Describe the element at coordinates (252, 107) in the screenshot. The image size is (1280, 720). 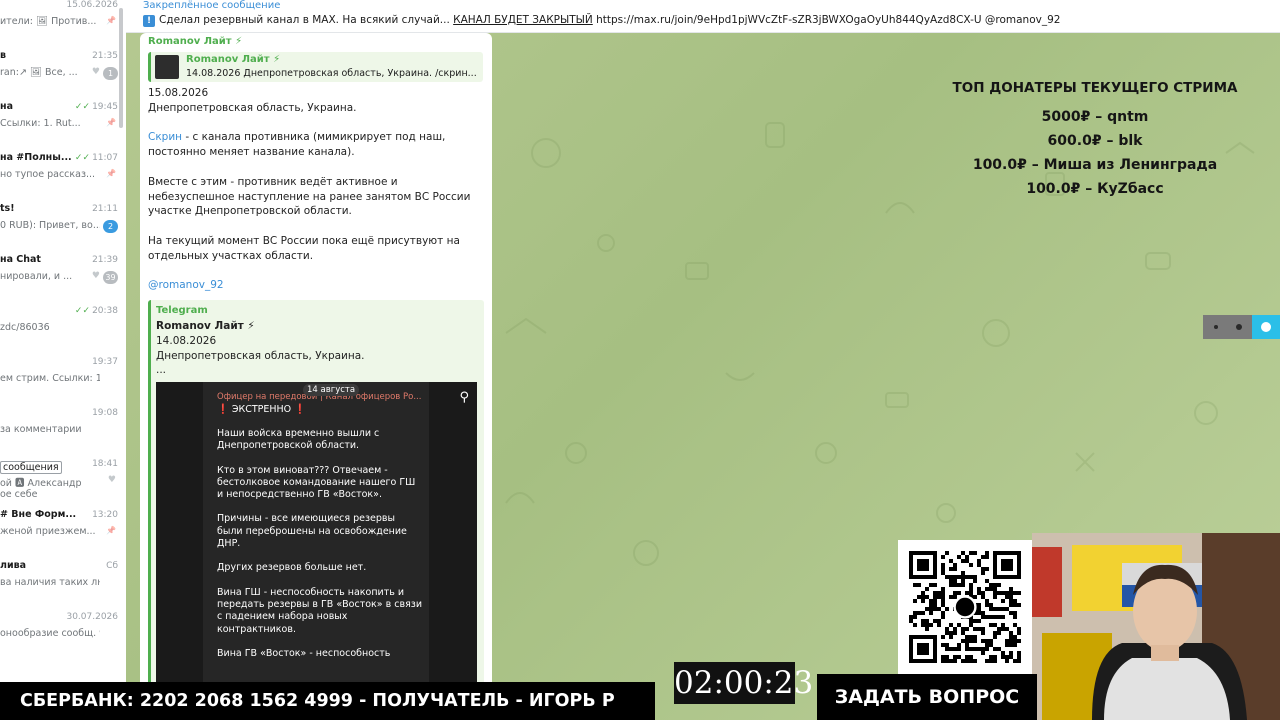
I see `post-region: Днепропетровская область, Украина.` at that location.